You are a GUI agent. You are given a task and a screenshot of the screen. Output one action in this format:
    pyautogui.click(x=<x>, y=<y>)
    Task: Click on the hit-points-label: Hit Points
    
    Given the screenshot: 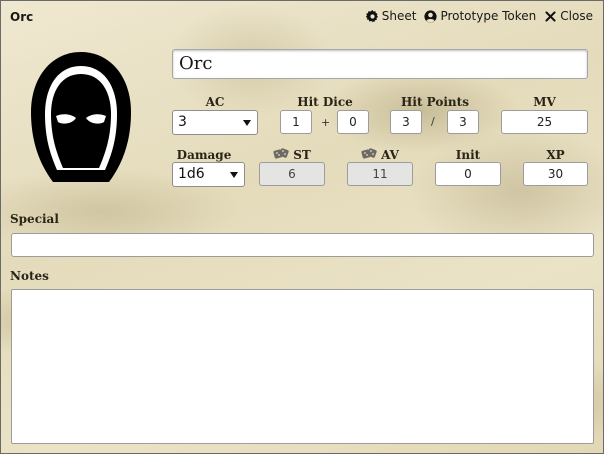 What is the action you would take?
    pyautogui.click(x=435, y=102)
    